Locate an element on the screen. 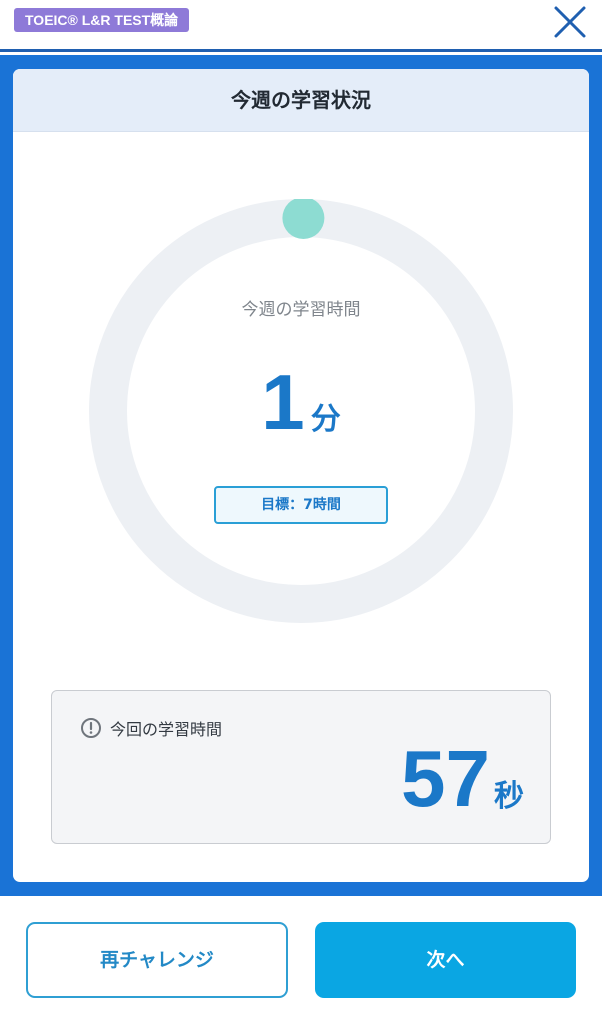 Image resolution: width=602 pixels, height=1024 pixels. course-badge: TOEIC® L&R TEST概論 is located at coordinates (102, 20).